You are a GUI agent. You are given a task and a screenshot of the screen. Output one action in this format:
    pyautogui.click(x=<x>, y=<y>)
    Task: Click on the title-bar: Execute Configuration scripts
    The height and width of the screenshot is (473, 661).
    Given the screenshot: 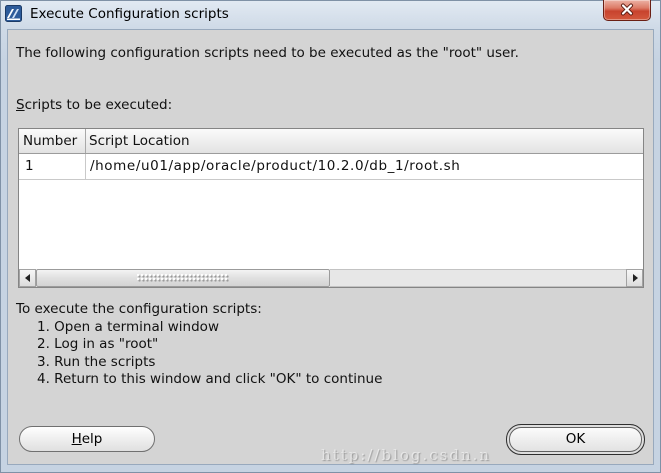 What is the action you would take?
    pyautogui.click(x=330, y=14)
    